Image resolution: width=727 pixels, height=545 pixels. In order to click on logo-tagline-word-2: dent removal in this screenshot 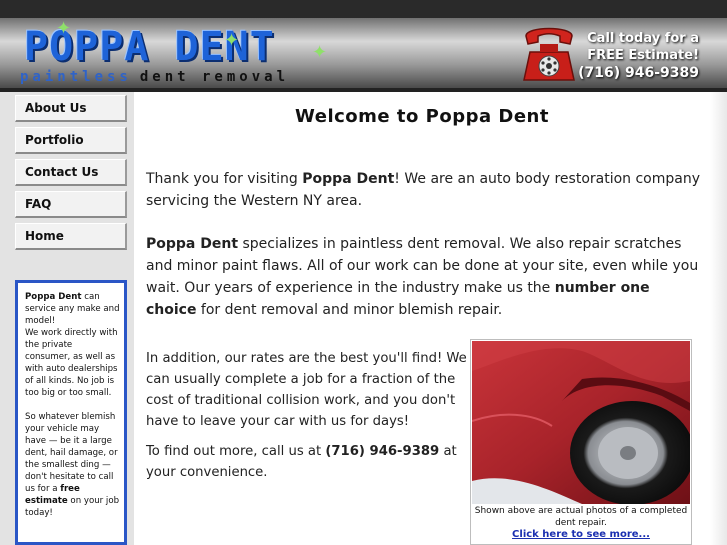, I will do `click(214, 77)`.